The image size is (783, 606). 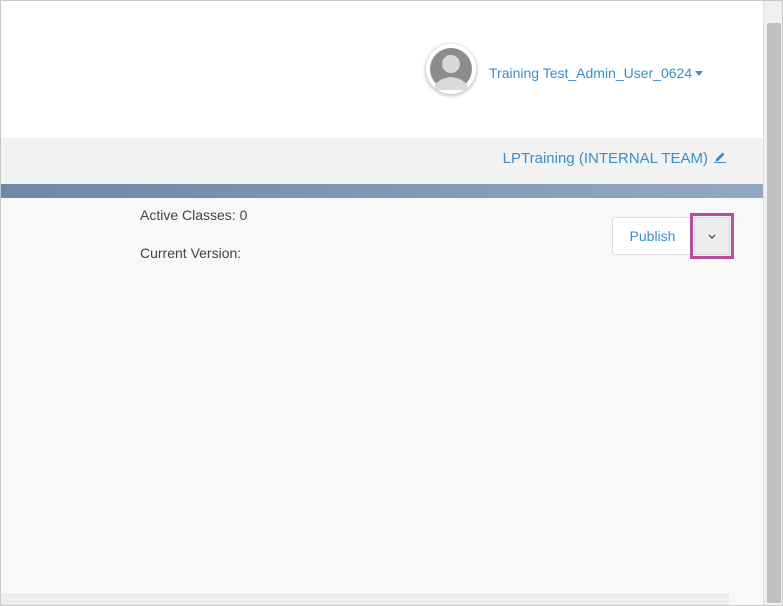 I want to click on caret-down-icon, so click(x=699, y=73).